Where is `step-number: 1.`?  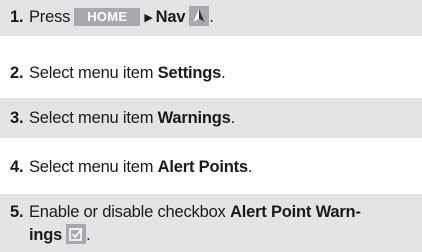 step-number: 1. is located at coordinates (17, 17).